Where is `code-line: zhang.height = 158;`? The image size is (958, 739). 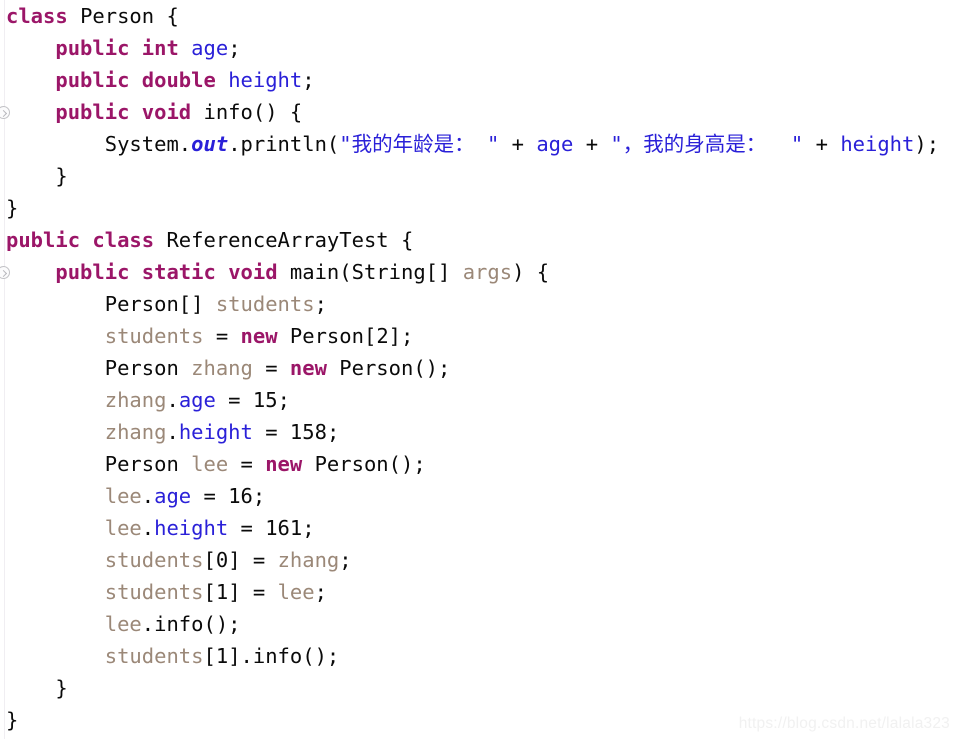
code-line: zhang.height = 158; is located at coordinates (479, 432).